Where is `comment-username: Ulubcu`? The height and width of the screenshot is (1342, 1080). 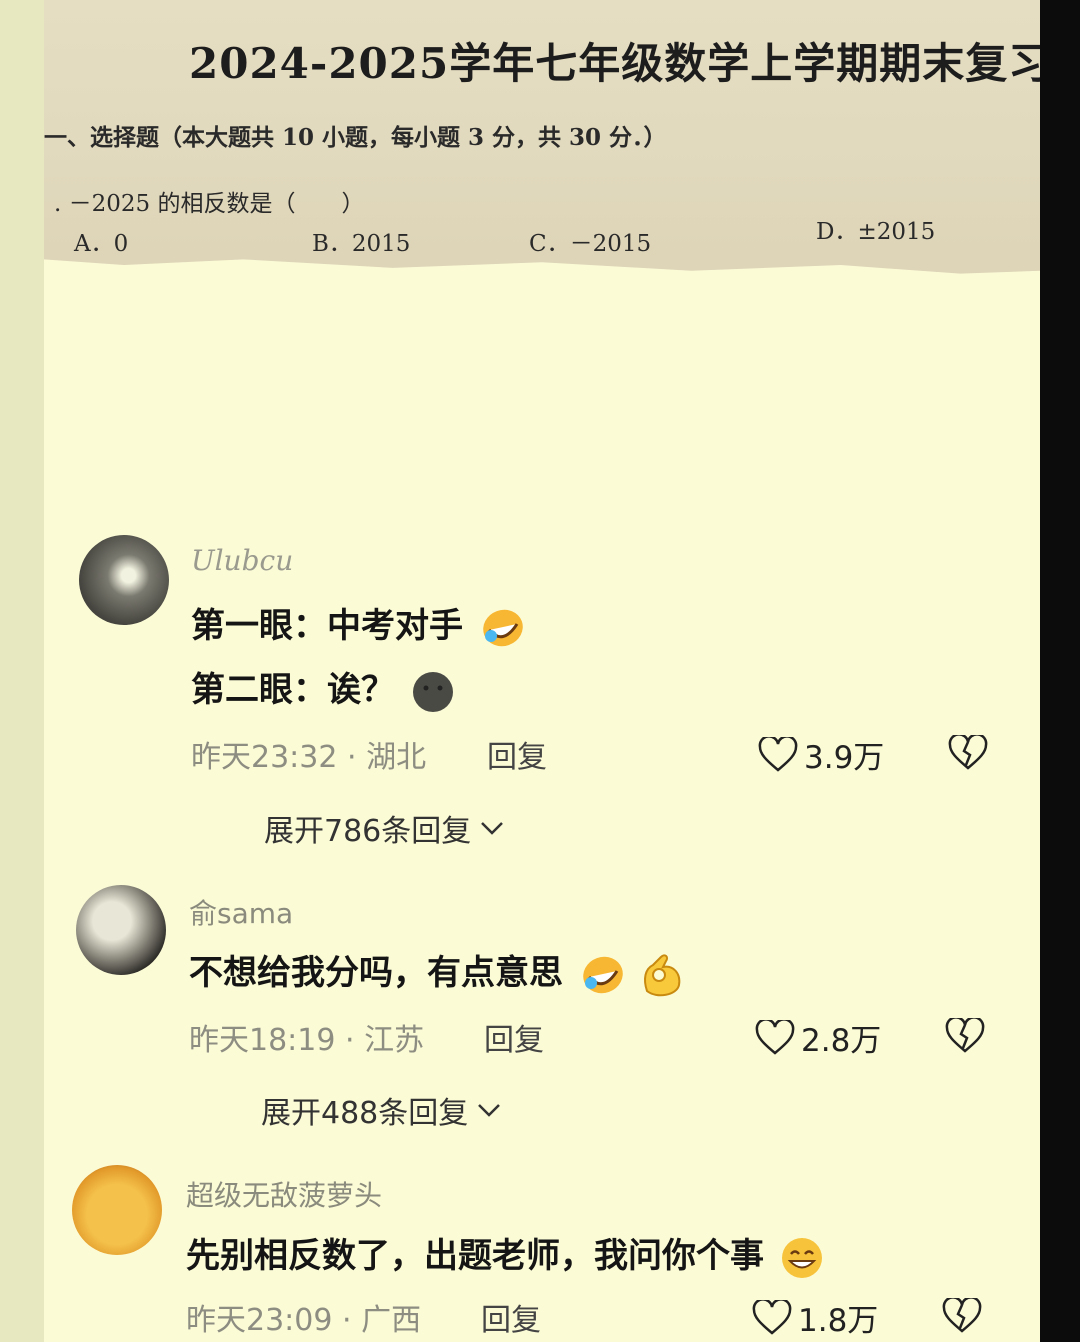 comment-username: Ulubcu is located at coordinates (242, 560).